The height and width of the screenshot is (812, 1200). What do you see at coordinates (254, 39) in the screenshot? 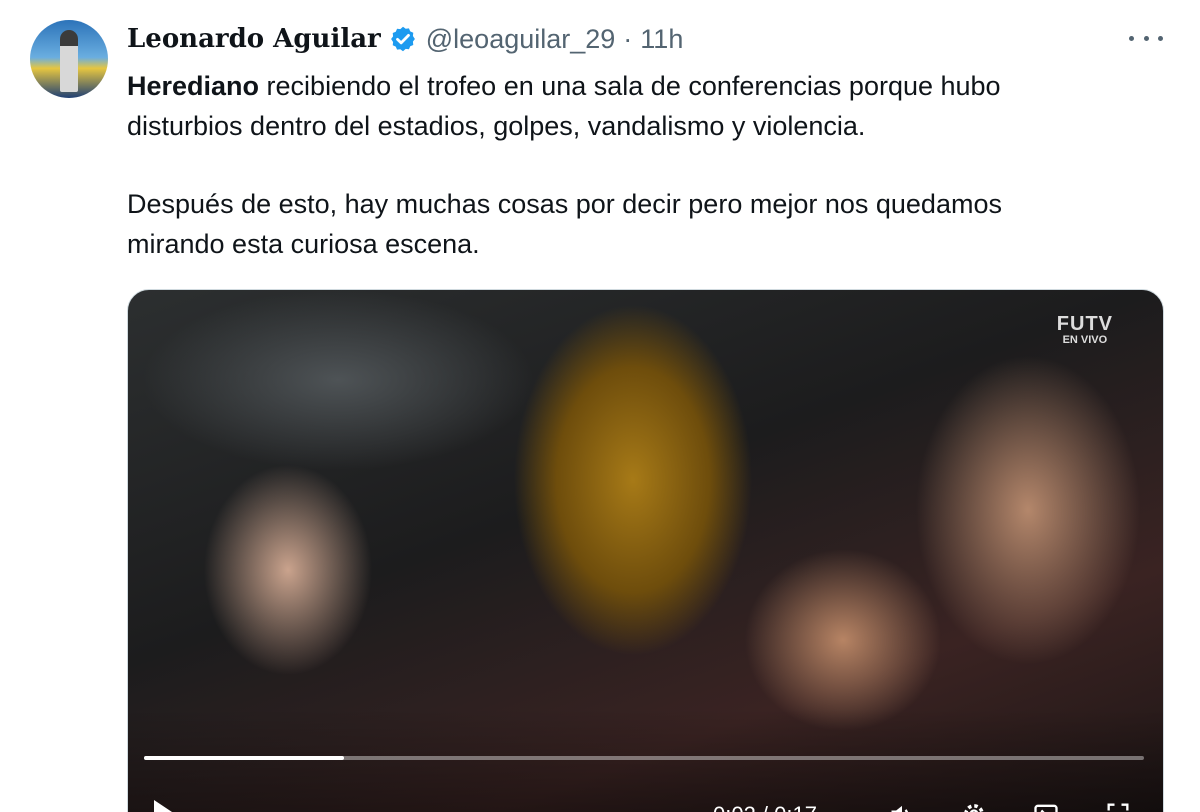
I see `author-name: Leonardo Aguilar` at bounding box center [254, 39].